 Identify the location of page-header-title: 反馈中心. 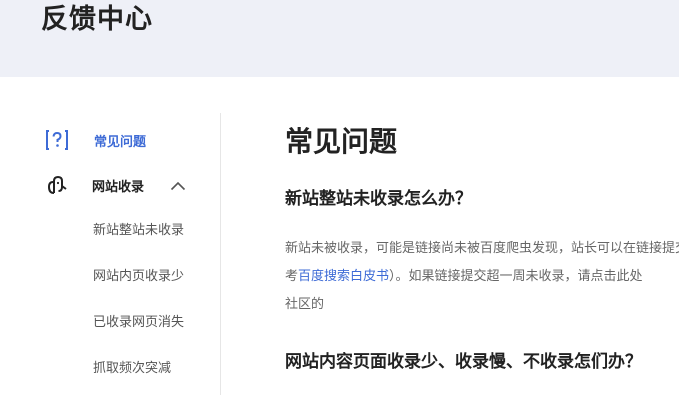
(97, 19).